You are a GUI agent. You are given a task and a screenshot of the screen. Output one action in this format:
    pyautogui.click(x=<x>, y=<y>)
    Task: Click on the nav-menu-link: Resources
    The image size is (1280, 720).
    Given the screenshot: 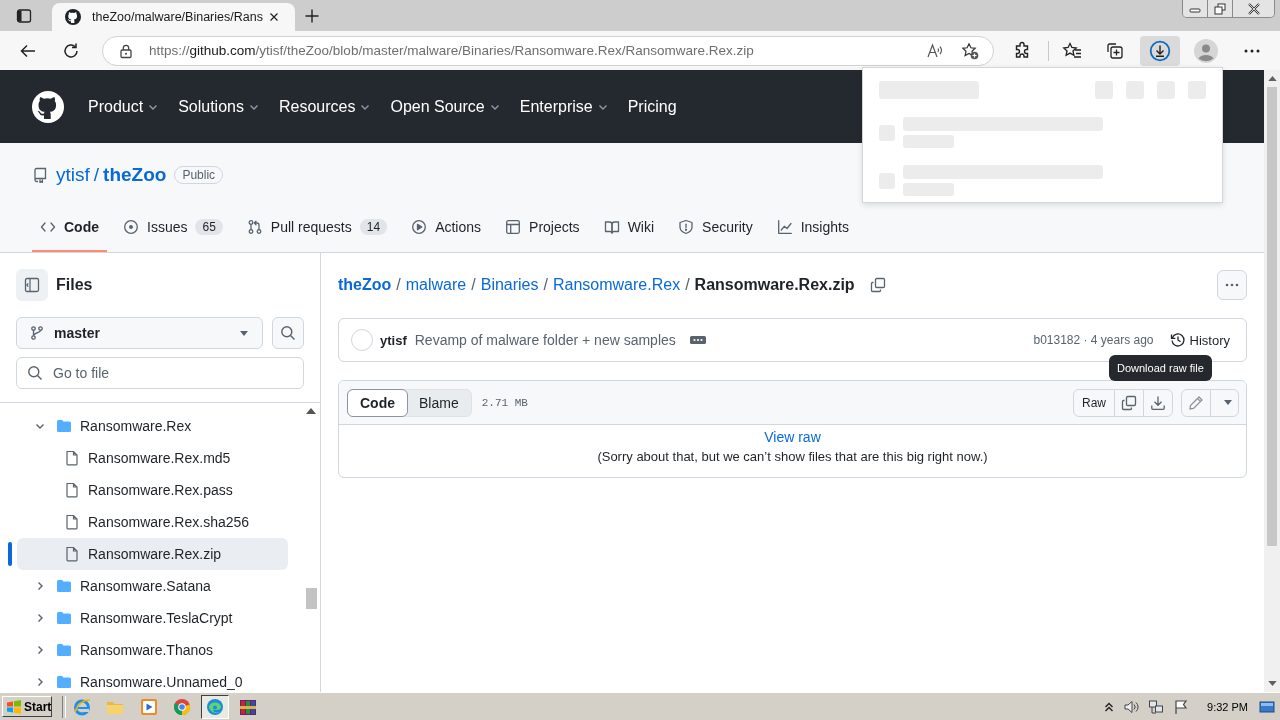 What is the action you would take?
    pyautogui.click(x=325, y=106)
    